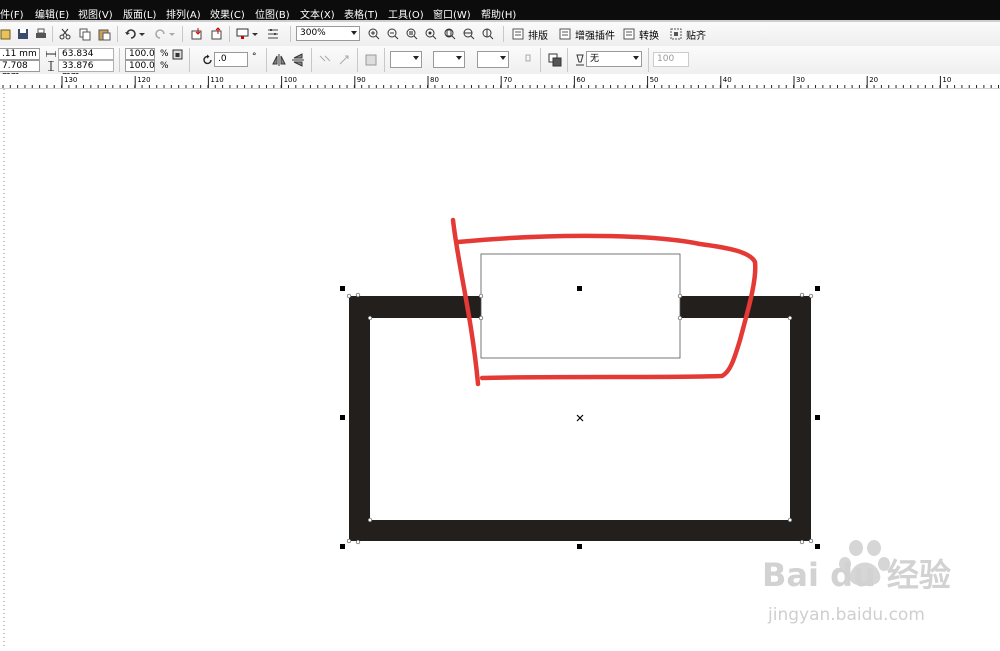  I want to click on position-x-field: .11 mm, so click(20, 54).